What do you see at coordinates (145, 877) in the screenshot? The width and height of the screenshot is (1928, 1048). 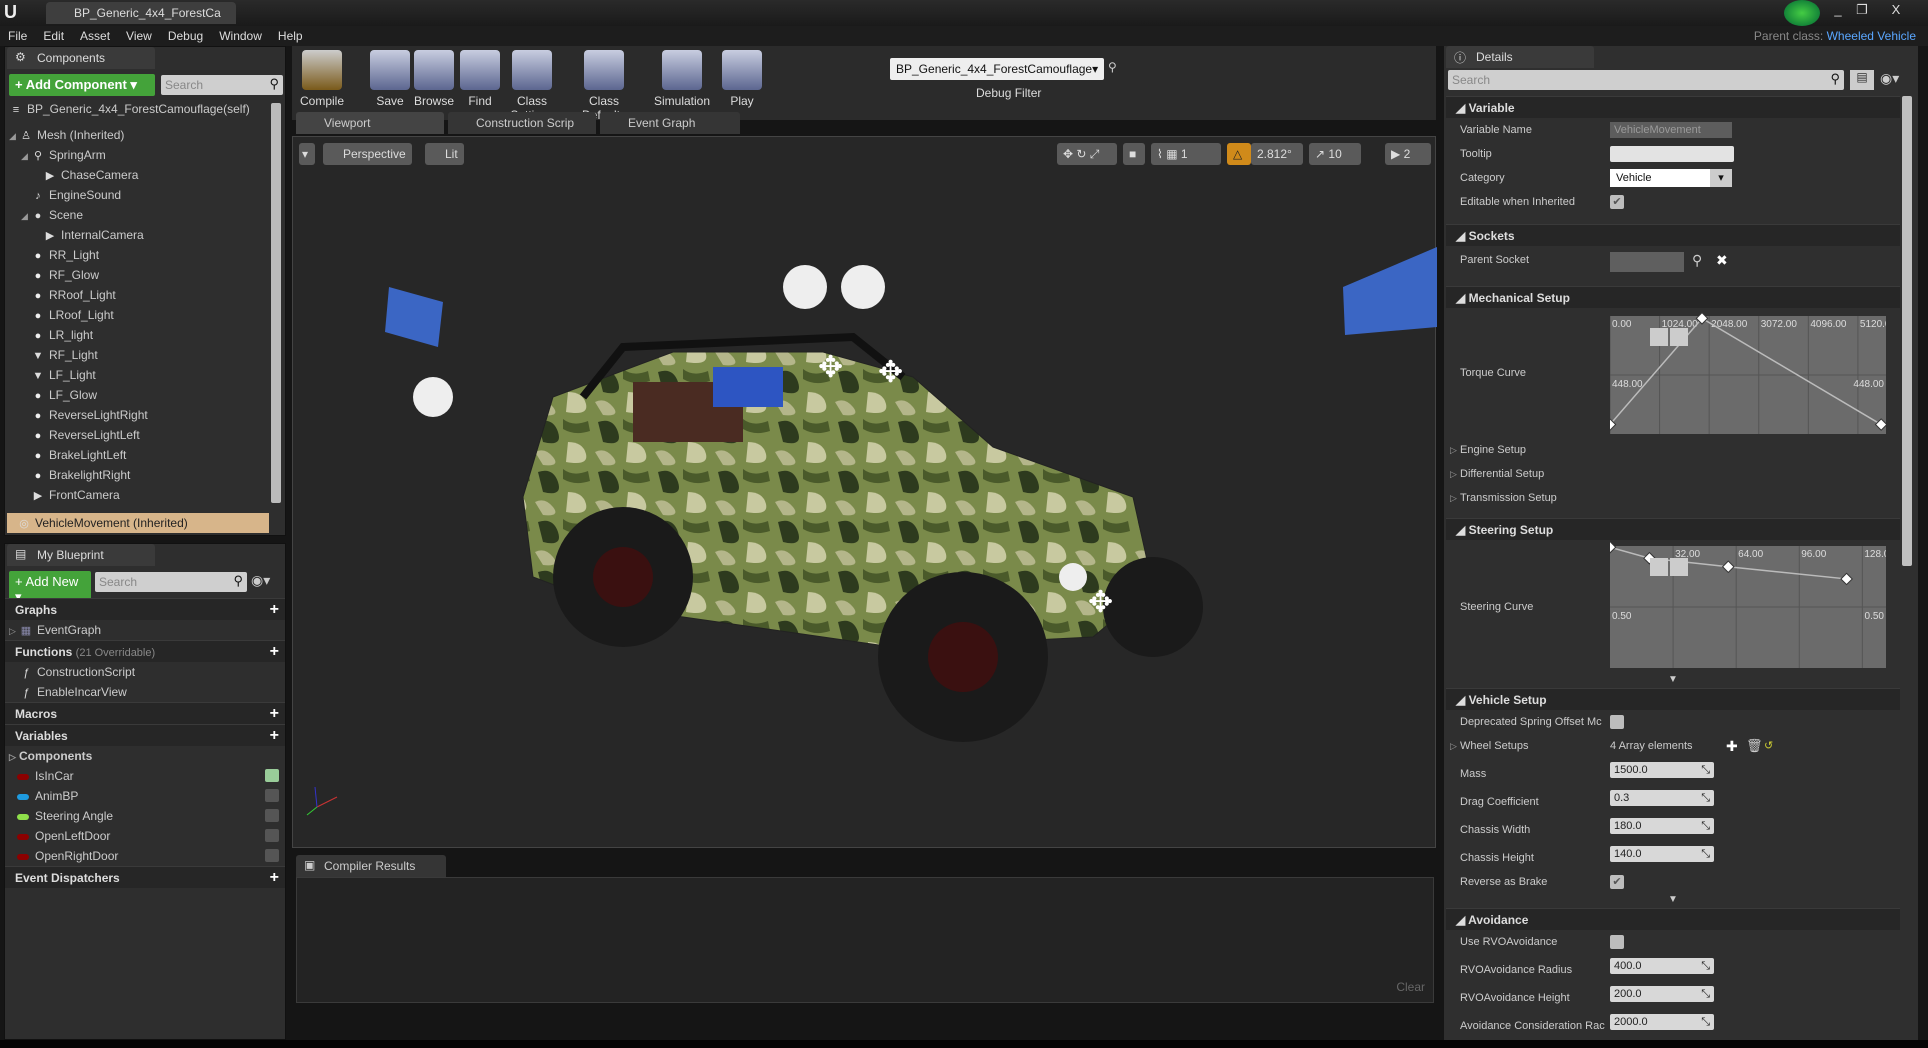 I see `event-dispatchers-section: Event Dispatchers +` at bounding box center [145, 877].